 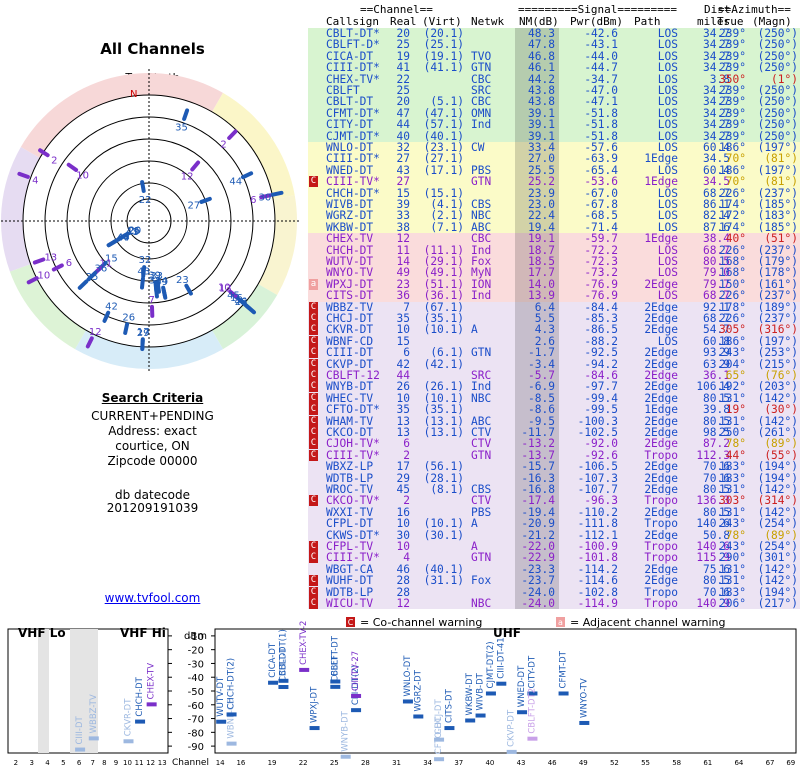 What do you see at coordinates (532, 711) in the screenshot?
I see `station-bar-label: CBLFT-DT2` at bounding box center [532, 711].